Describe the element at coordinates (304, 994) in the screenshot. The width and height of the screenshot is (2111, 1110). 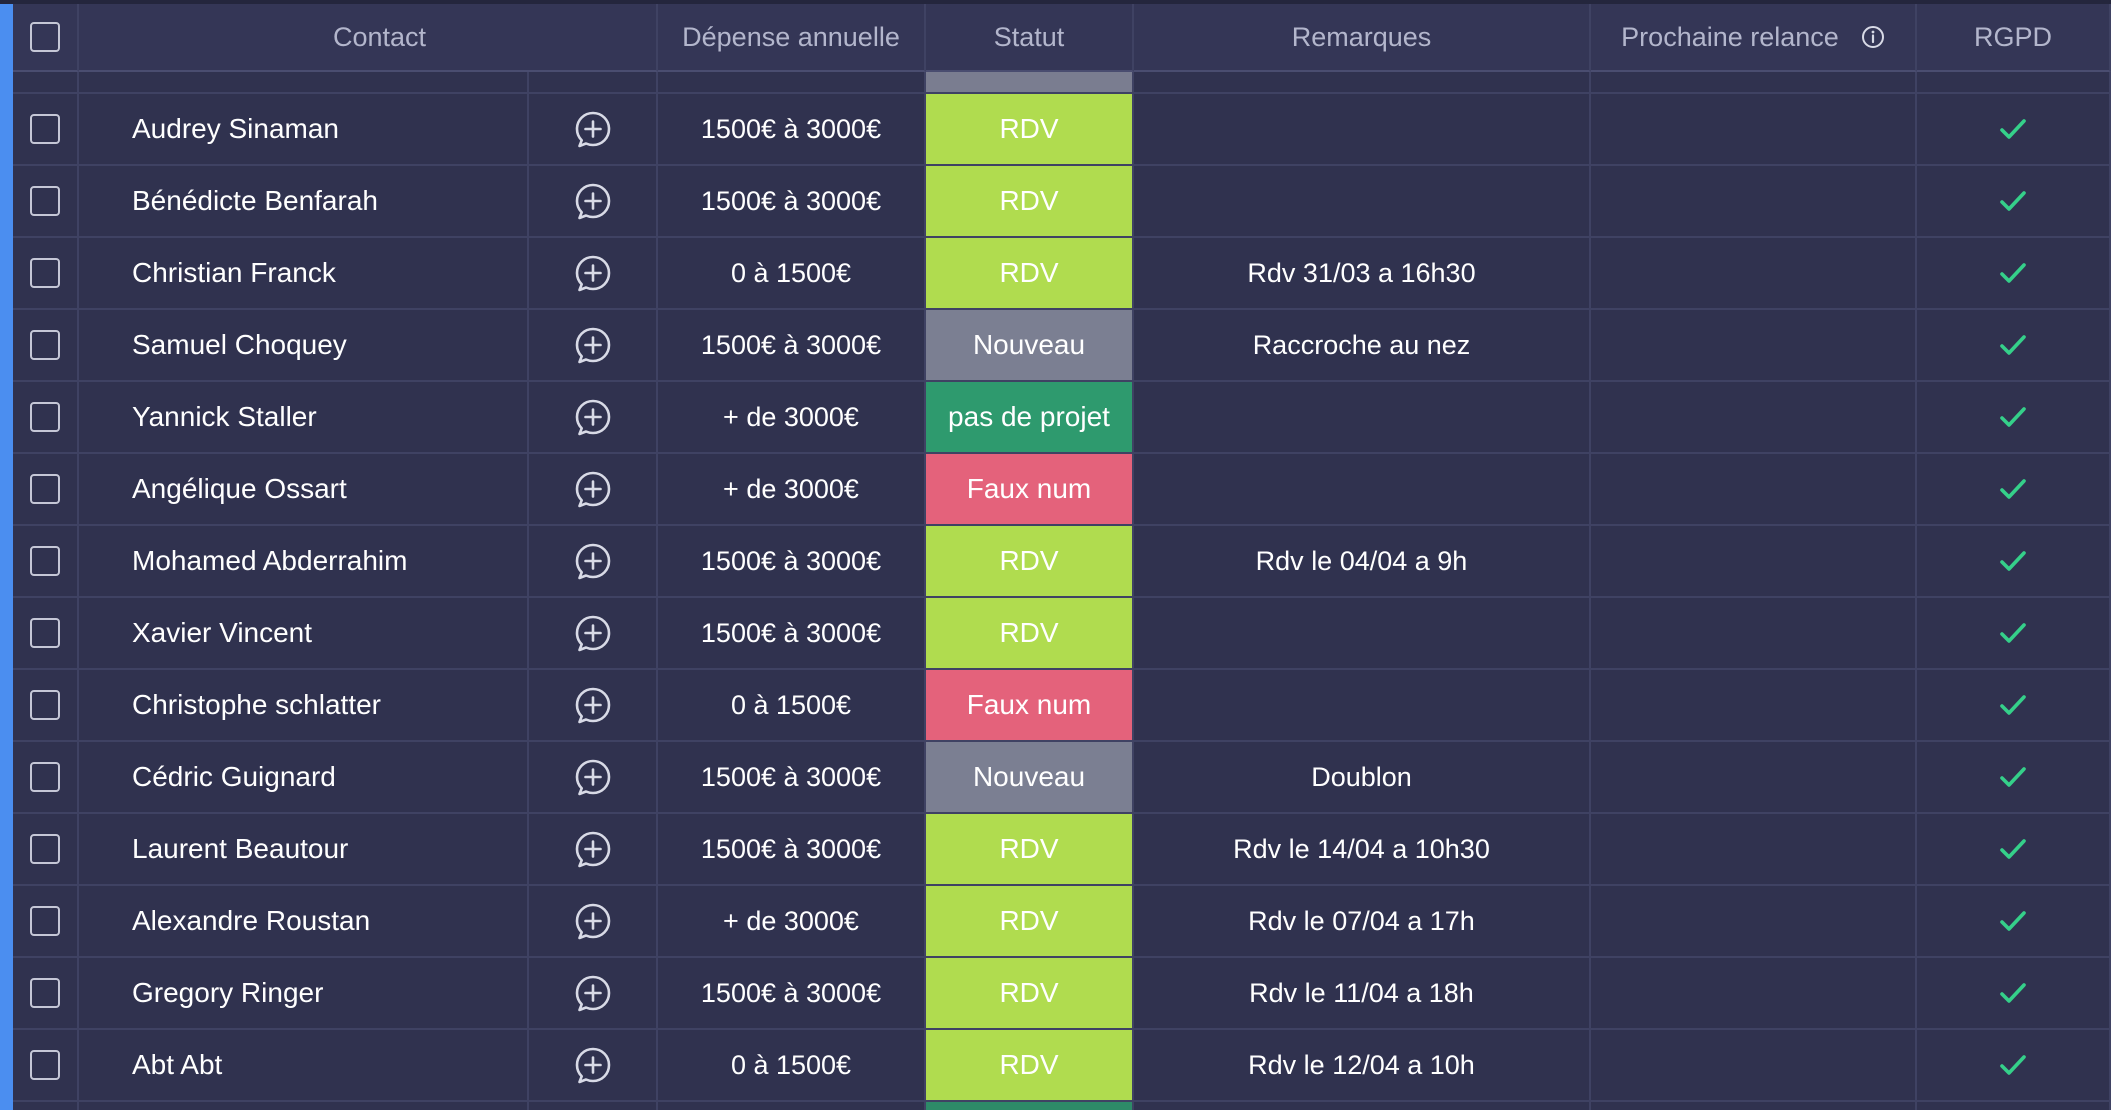
I see `contact-name: Gregory Ringer` at that location.